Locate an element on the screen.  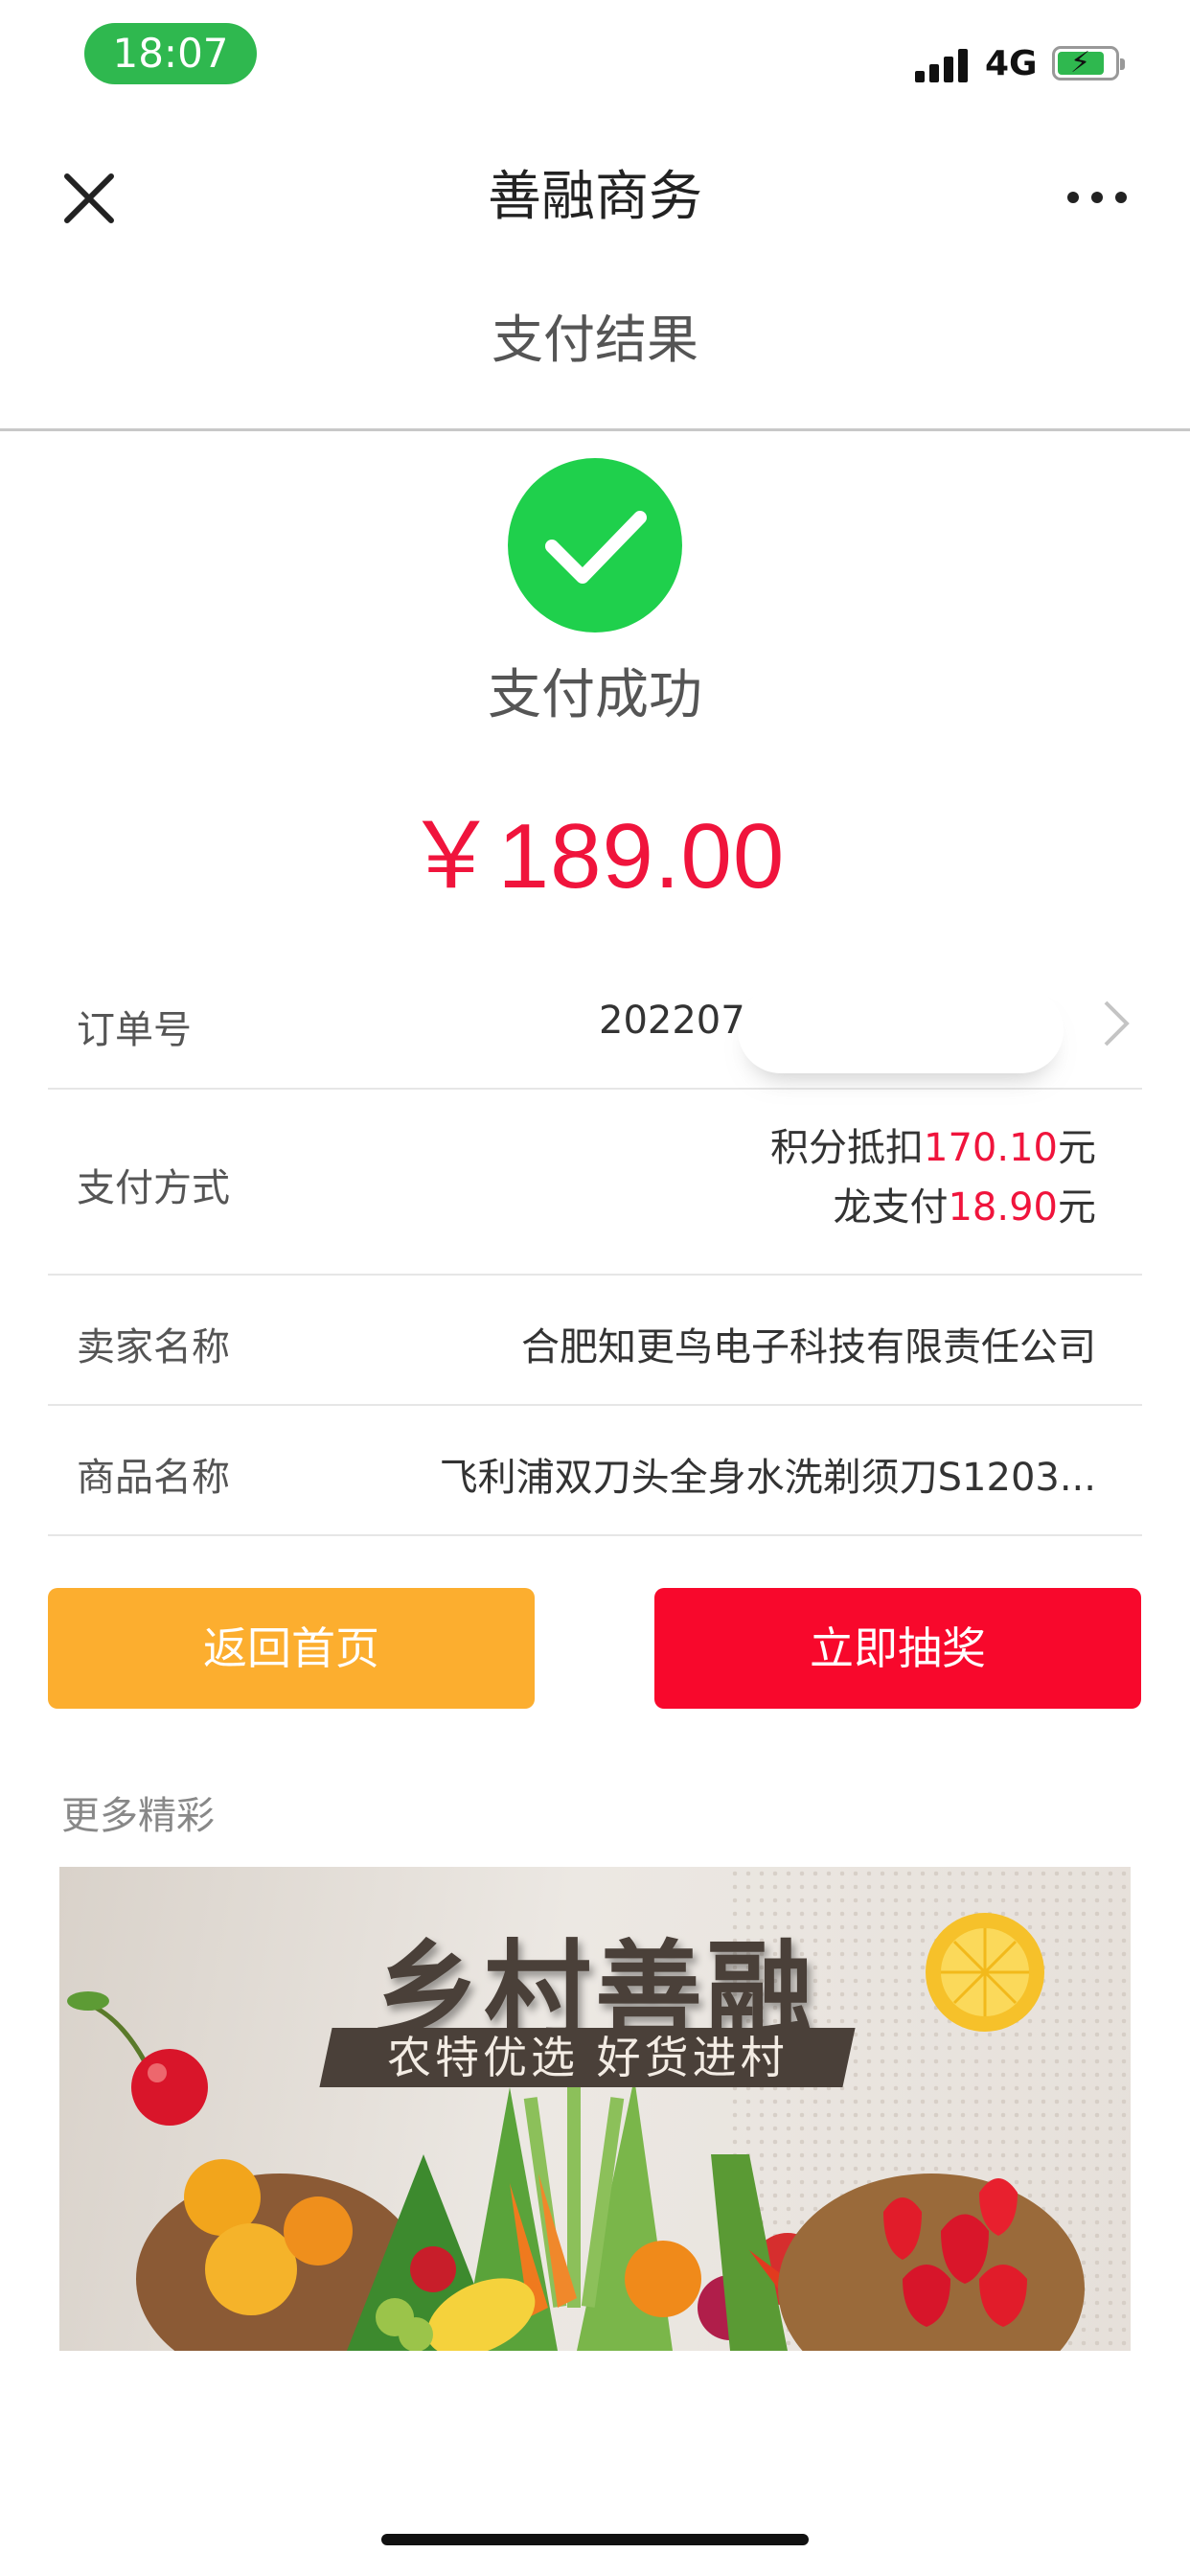
checkmark-icon is located at coordinates (595, 545).